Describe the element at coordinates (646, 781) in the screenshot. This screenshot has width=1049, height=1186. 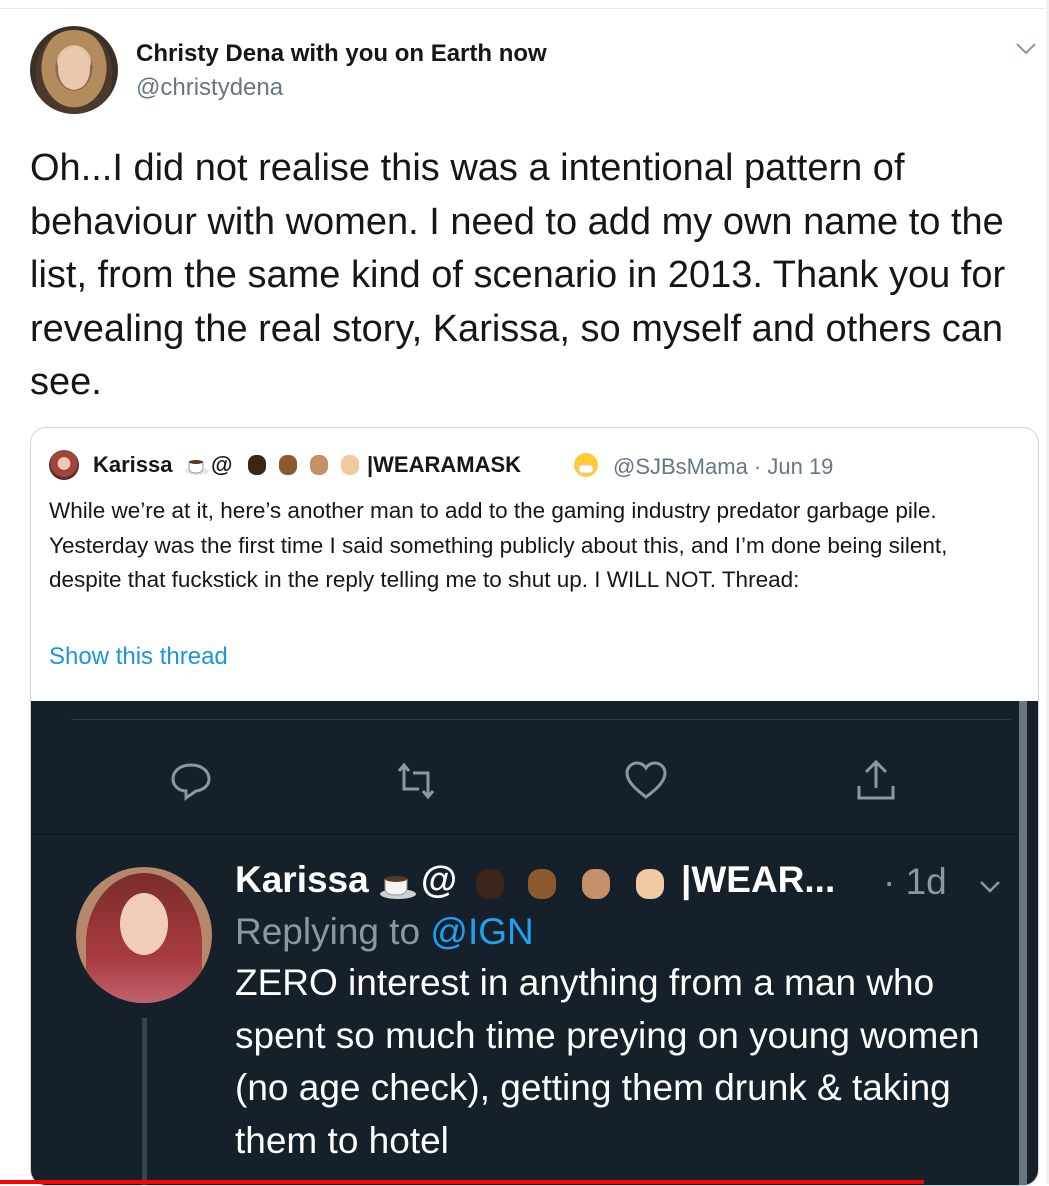
I see `like-icon` at that location.